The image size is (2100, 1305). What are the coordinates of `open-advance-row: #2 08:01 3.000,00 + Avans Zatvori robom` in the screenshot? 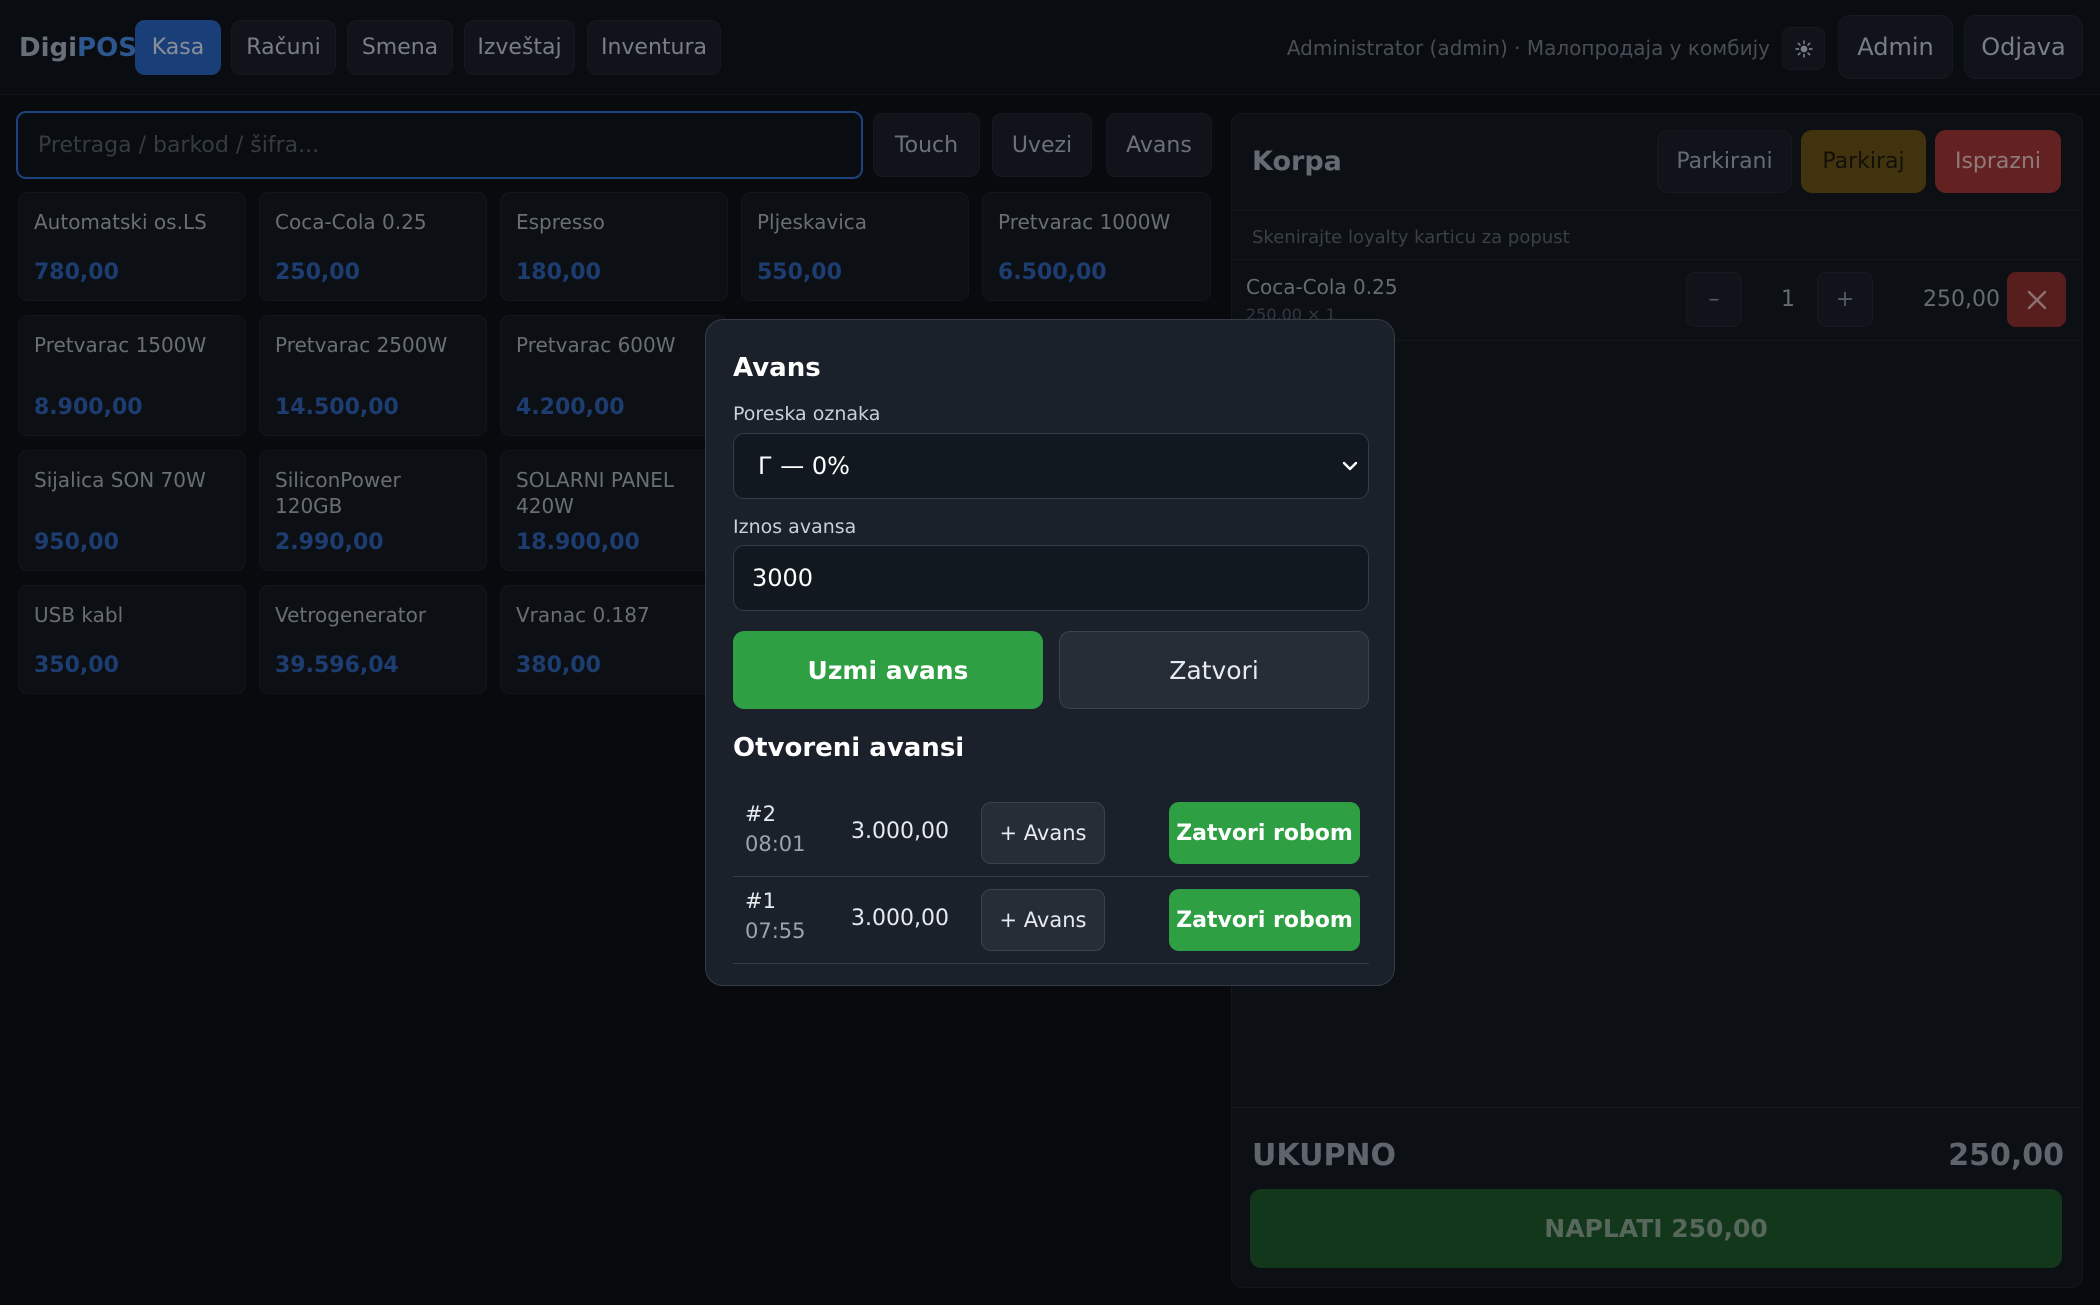 It's located at (1051, 833).